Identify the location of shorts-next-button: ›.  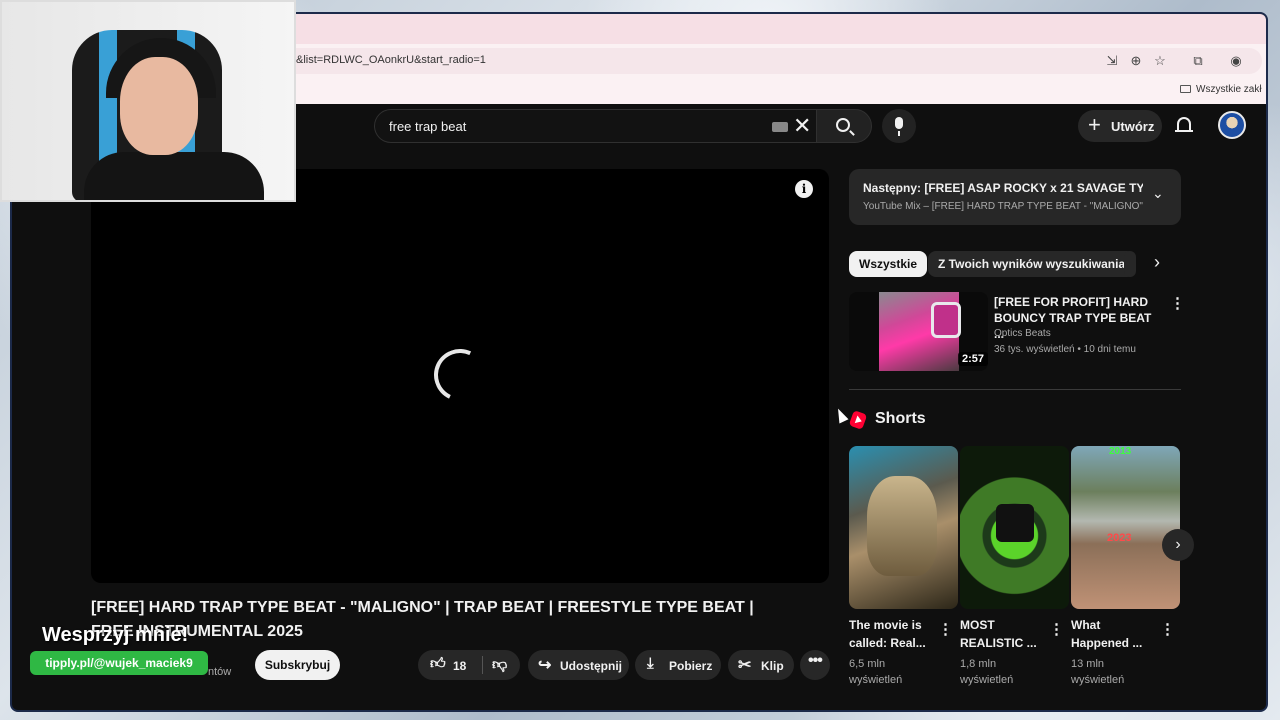
(1178, 545).